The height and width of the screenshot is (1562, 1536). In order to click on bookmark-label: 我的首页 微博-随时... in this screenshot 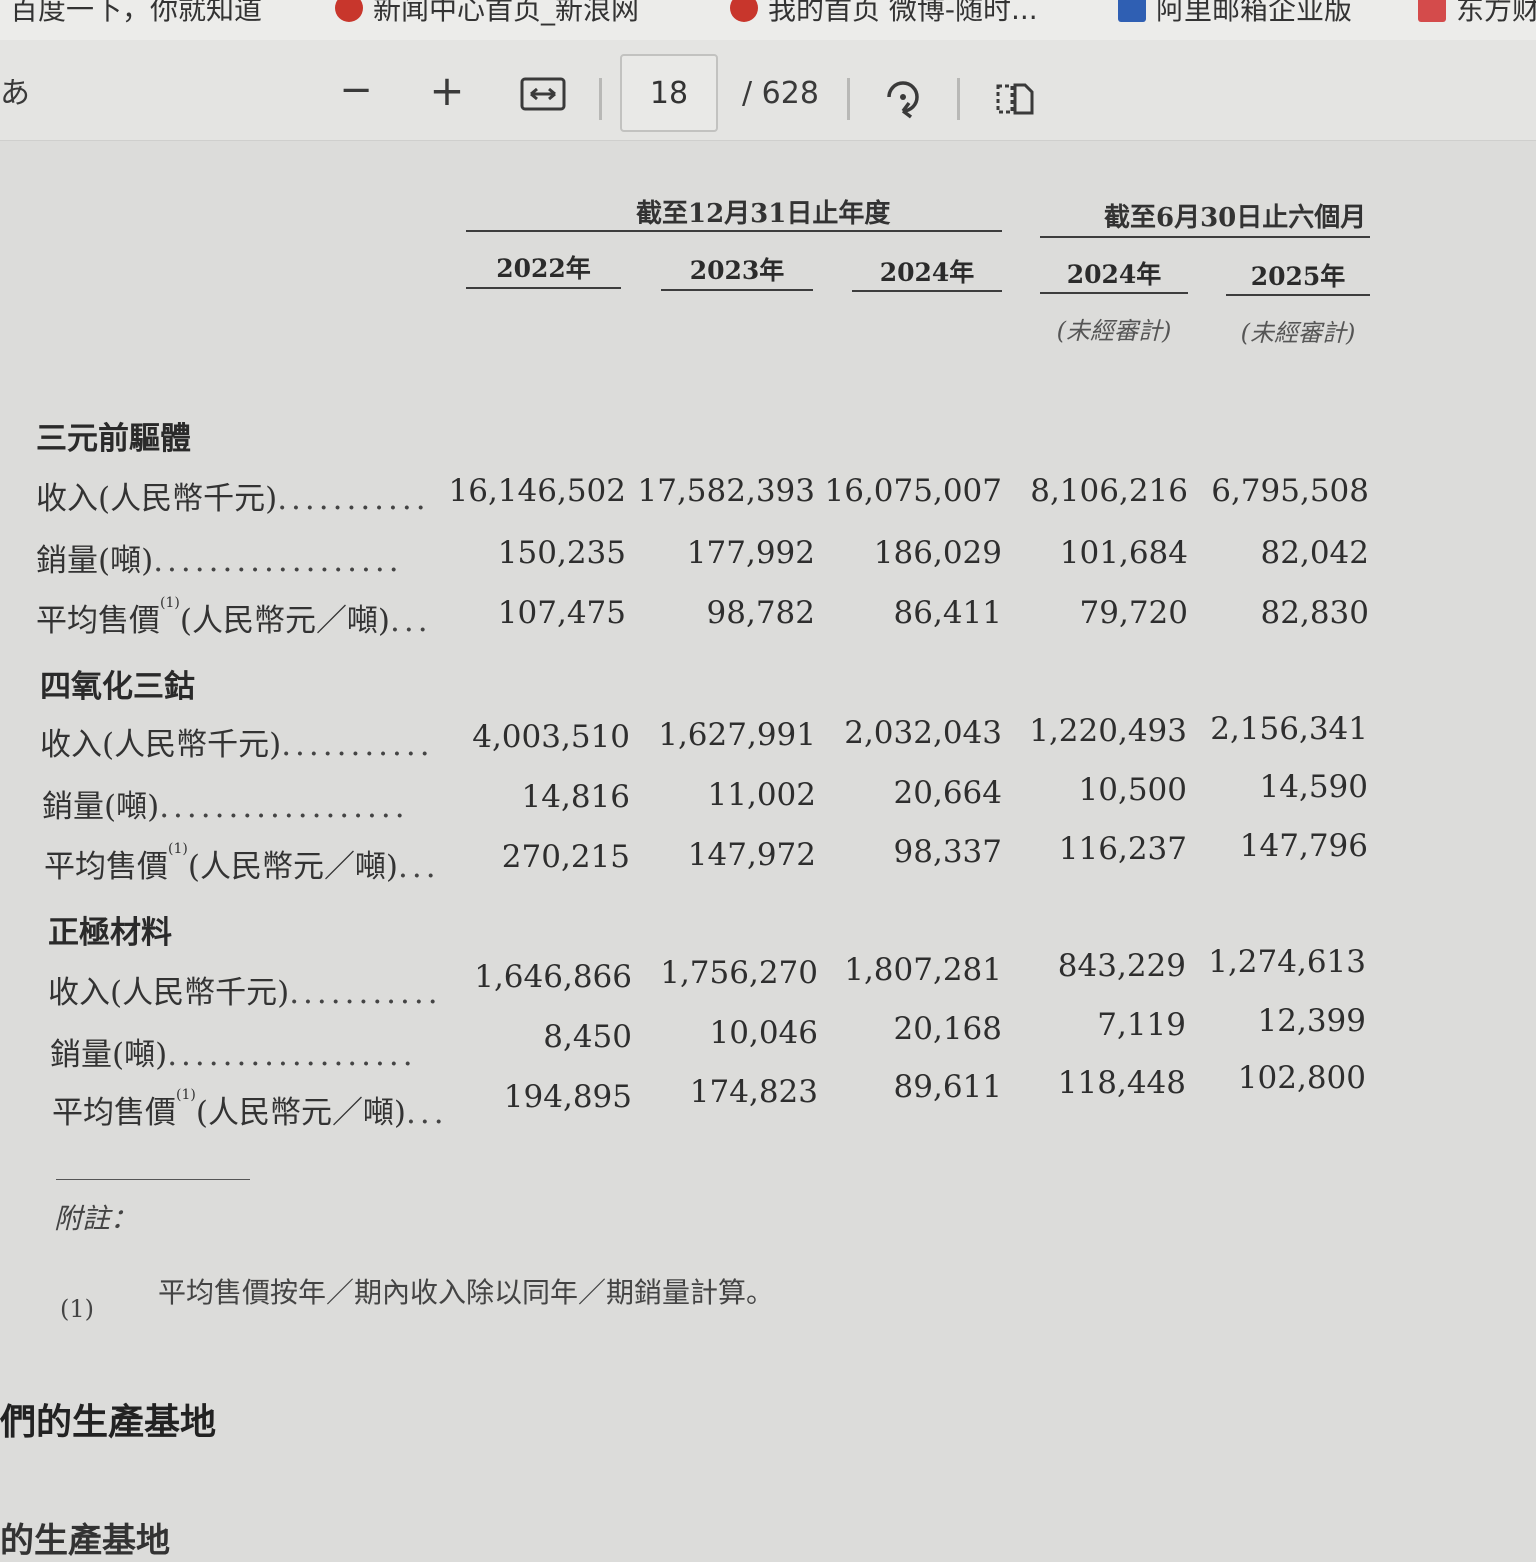, I will do `click(903, 13)`.